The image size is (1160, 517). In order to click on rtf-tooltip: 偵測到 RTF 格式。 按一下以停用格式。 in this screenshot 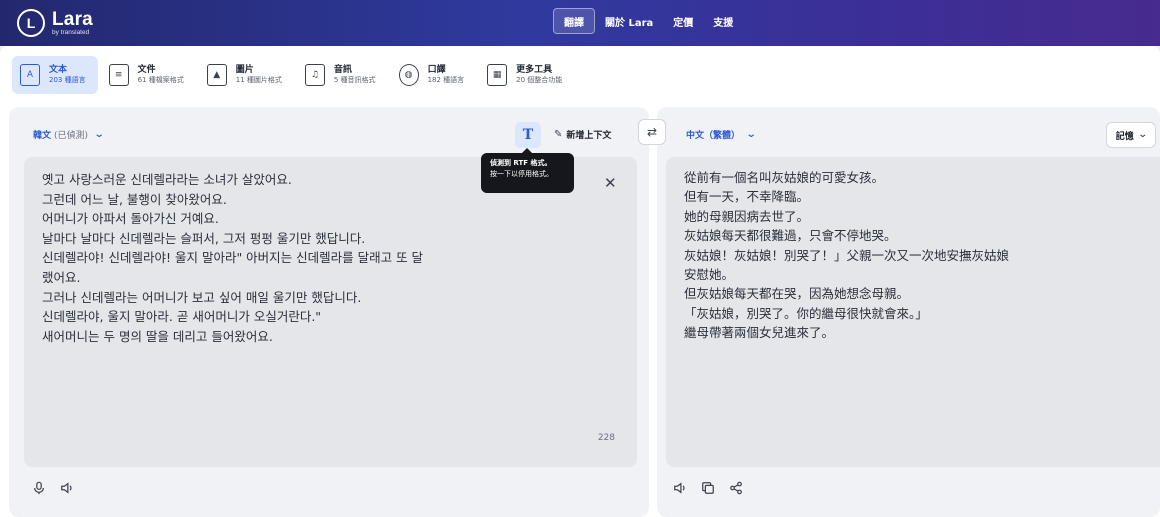, I will do `click(527, 170)`.